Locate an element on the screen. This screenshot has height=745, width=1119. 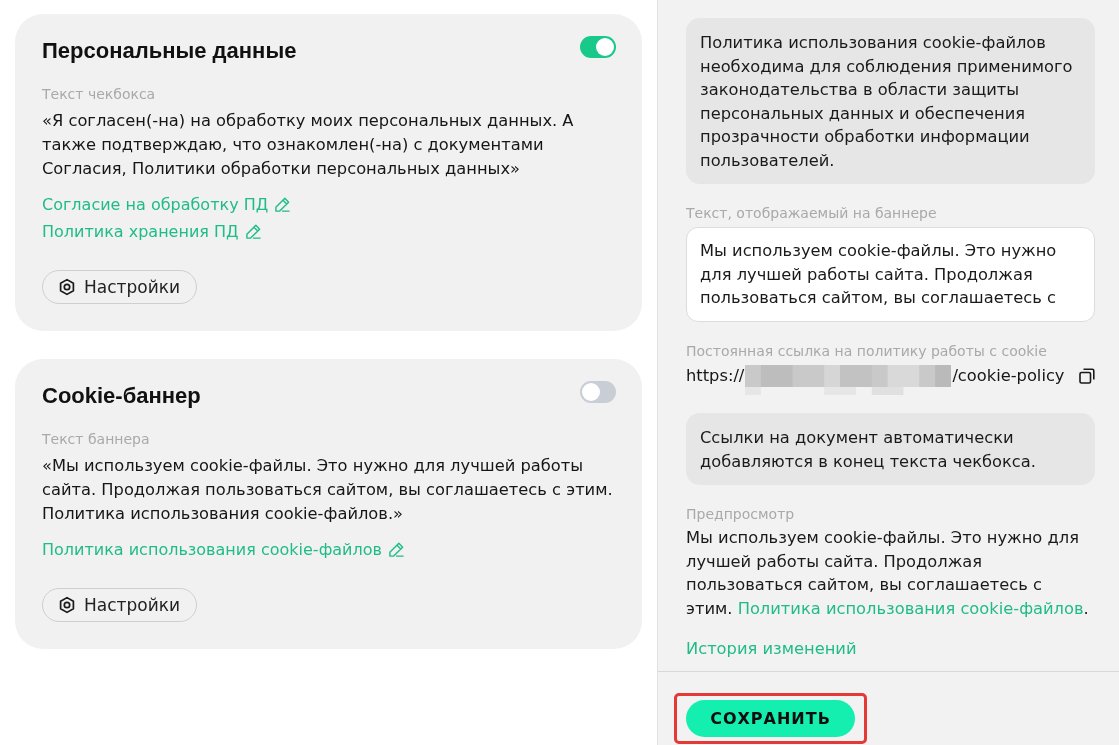
document-link: Согласие на обработку ПД is located at coordinates (167, 204).